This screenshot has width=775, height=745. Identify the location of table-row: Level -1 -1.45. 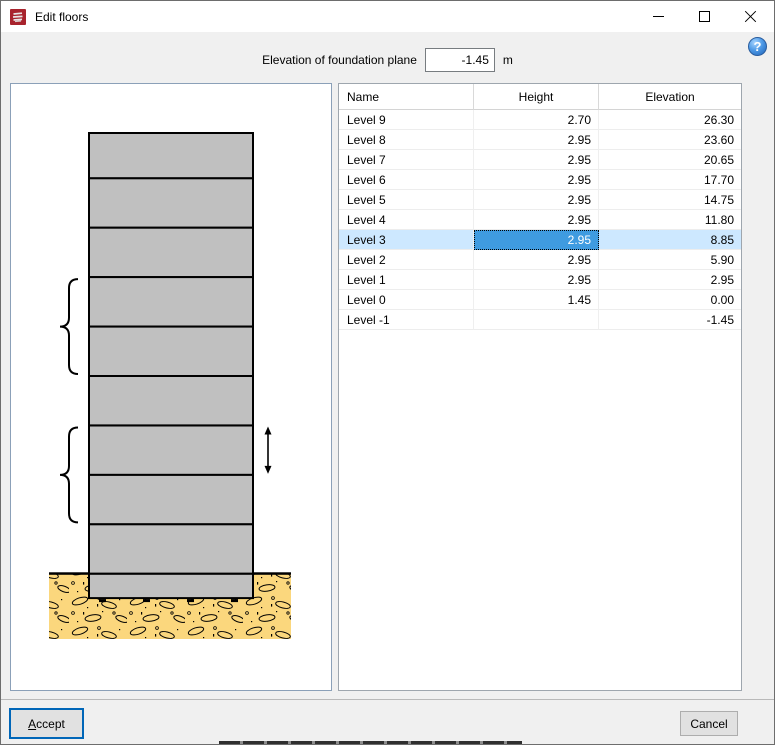
(540, 320).